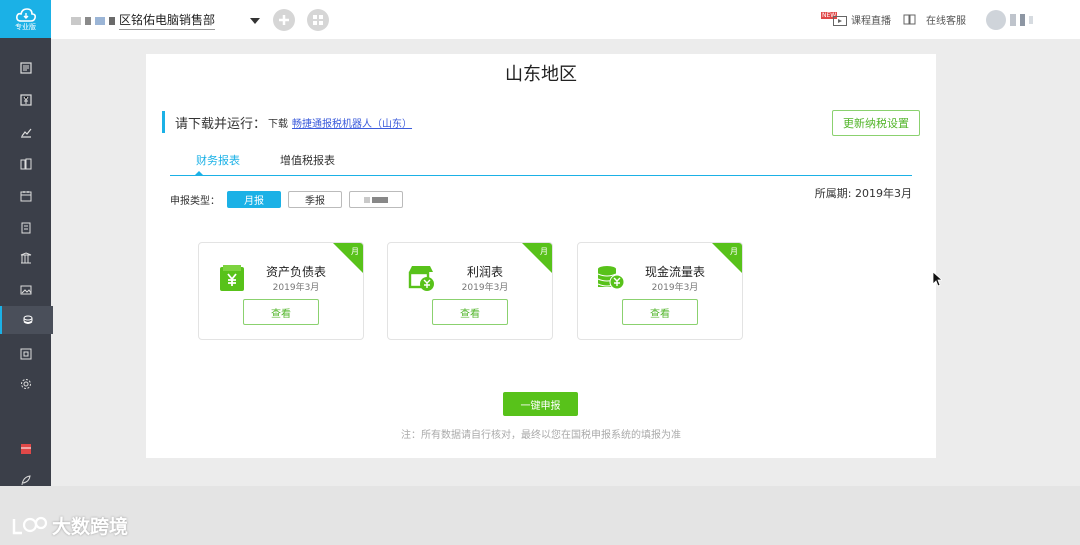 This screenshot has height=545, width=1080. I want to click on watermark-logo-icon, so click(30, 525).